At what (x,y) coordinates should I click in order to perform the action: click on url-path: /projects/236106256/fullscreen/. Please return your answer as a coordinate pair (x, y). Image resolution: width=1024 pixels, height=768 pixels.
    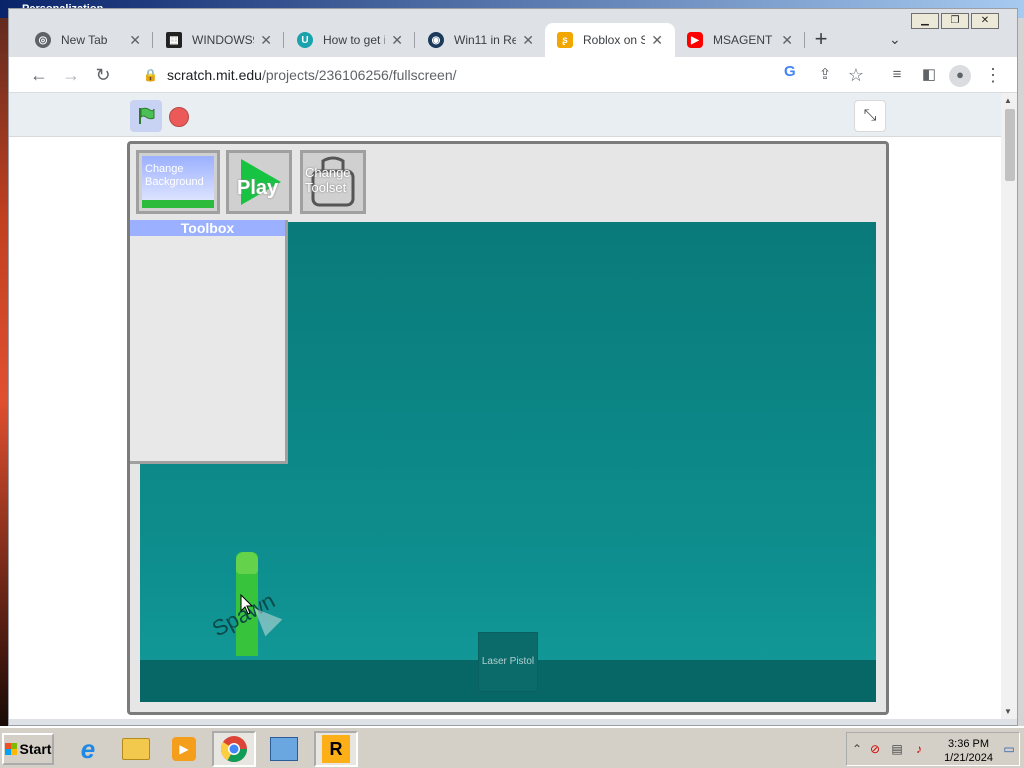
    Looking at the image, I should click on (359, 75).